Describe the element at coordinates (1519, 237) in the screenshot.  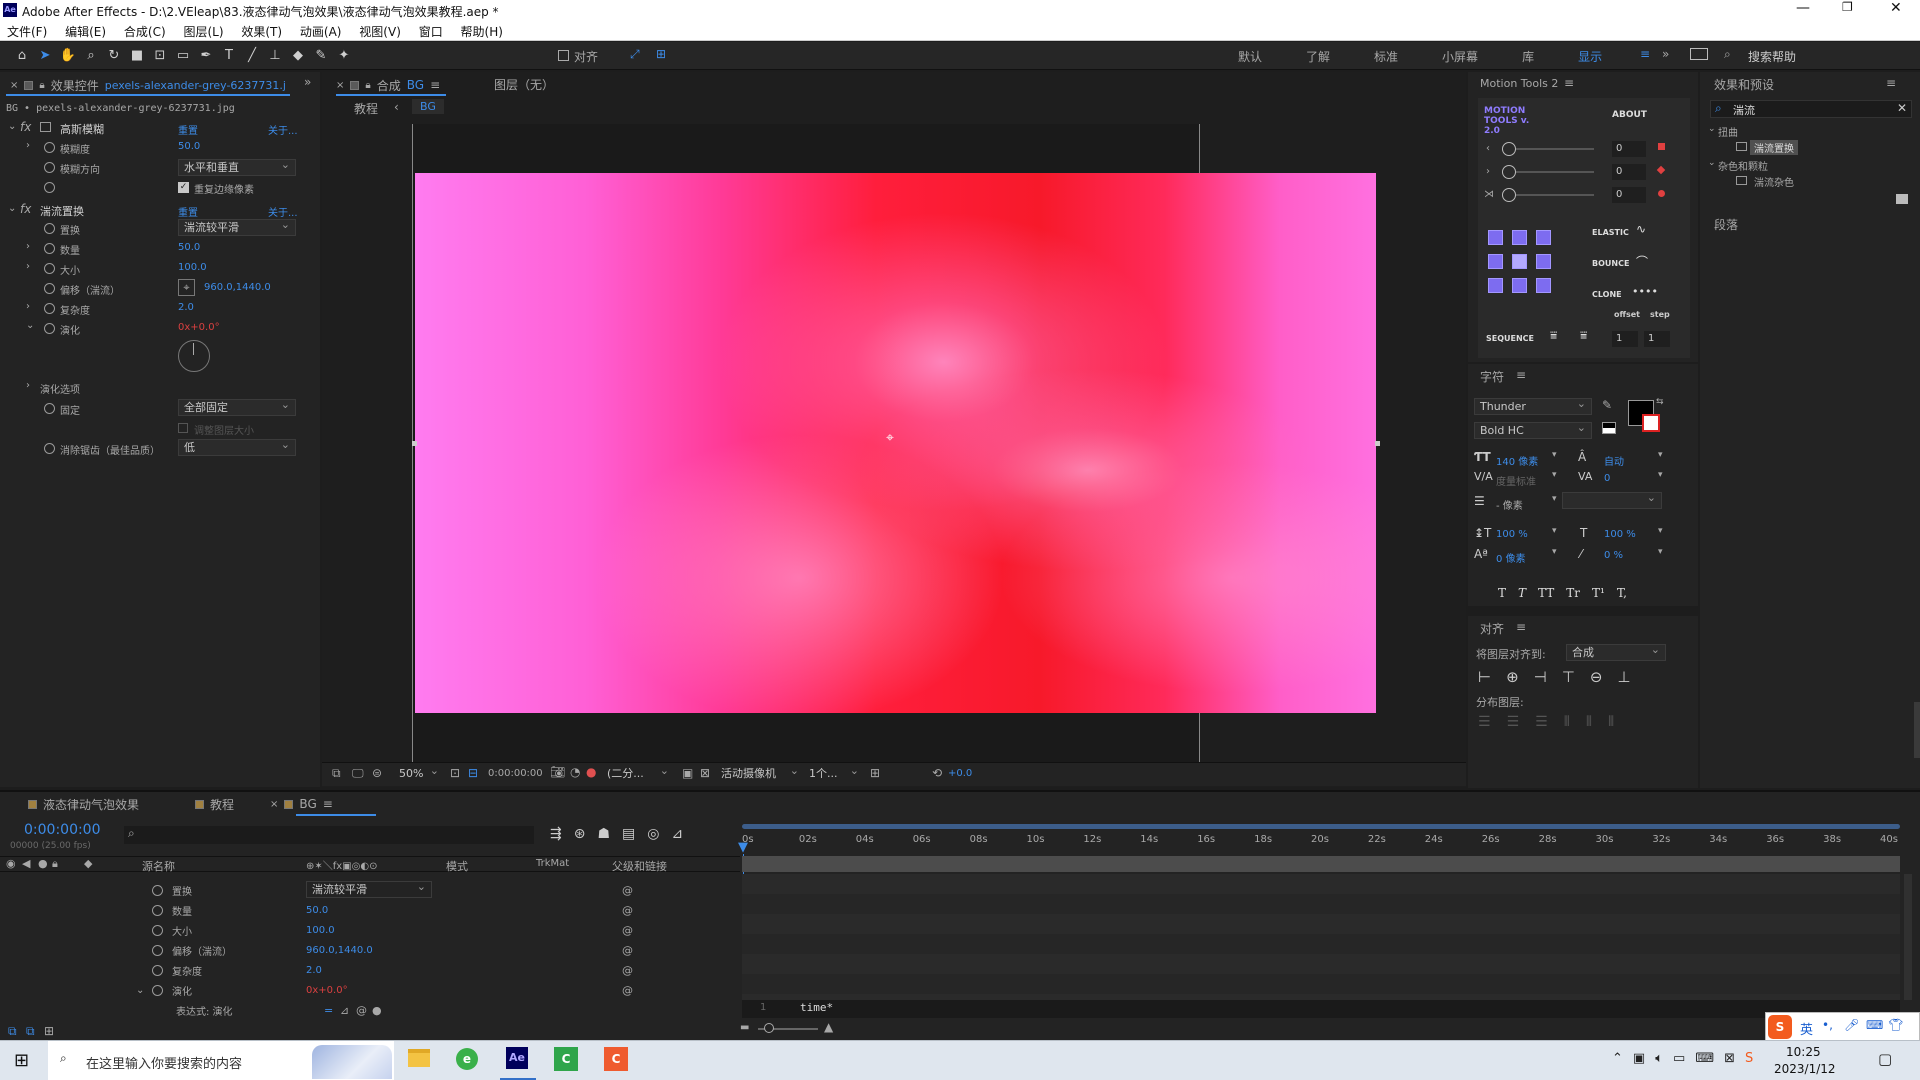
I see `anchor-cell` at that location.